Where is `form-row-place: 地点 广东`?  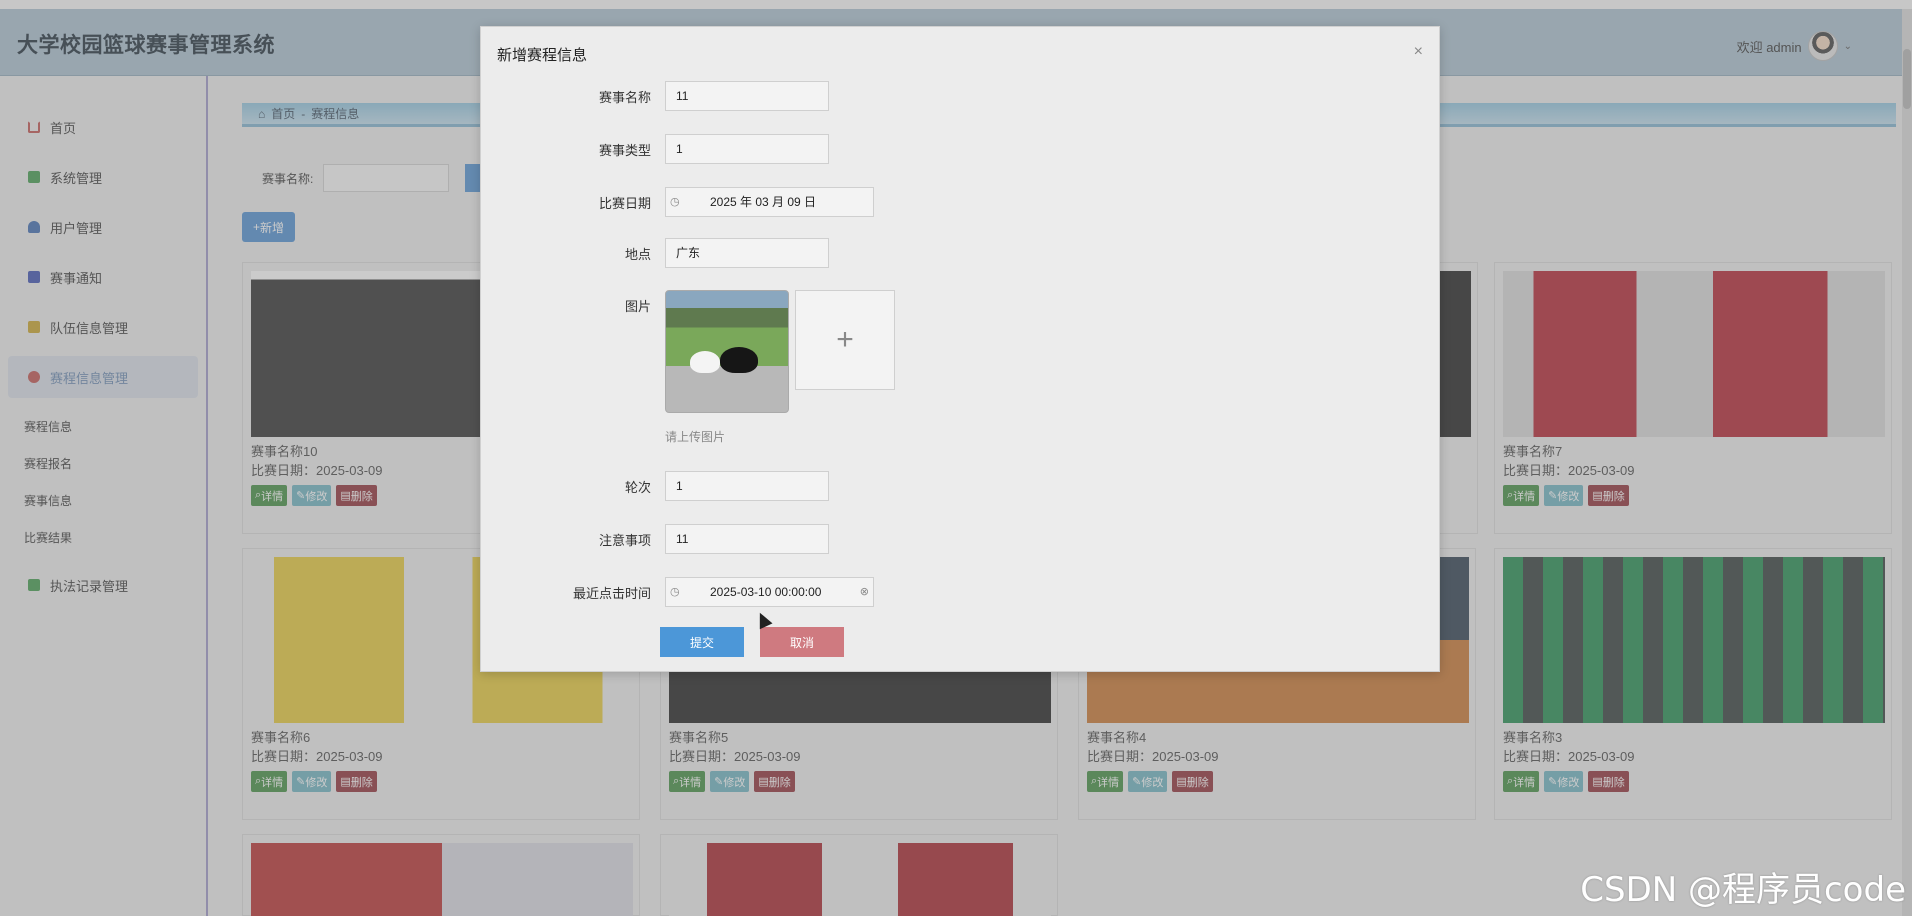 form-row-place: 地点 广东 is located at coordinates (961, 254).